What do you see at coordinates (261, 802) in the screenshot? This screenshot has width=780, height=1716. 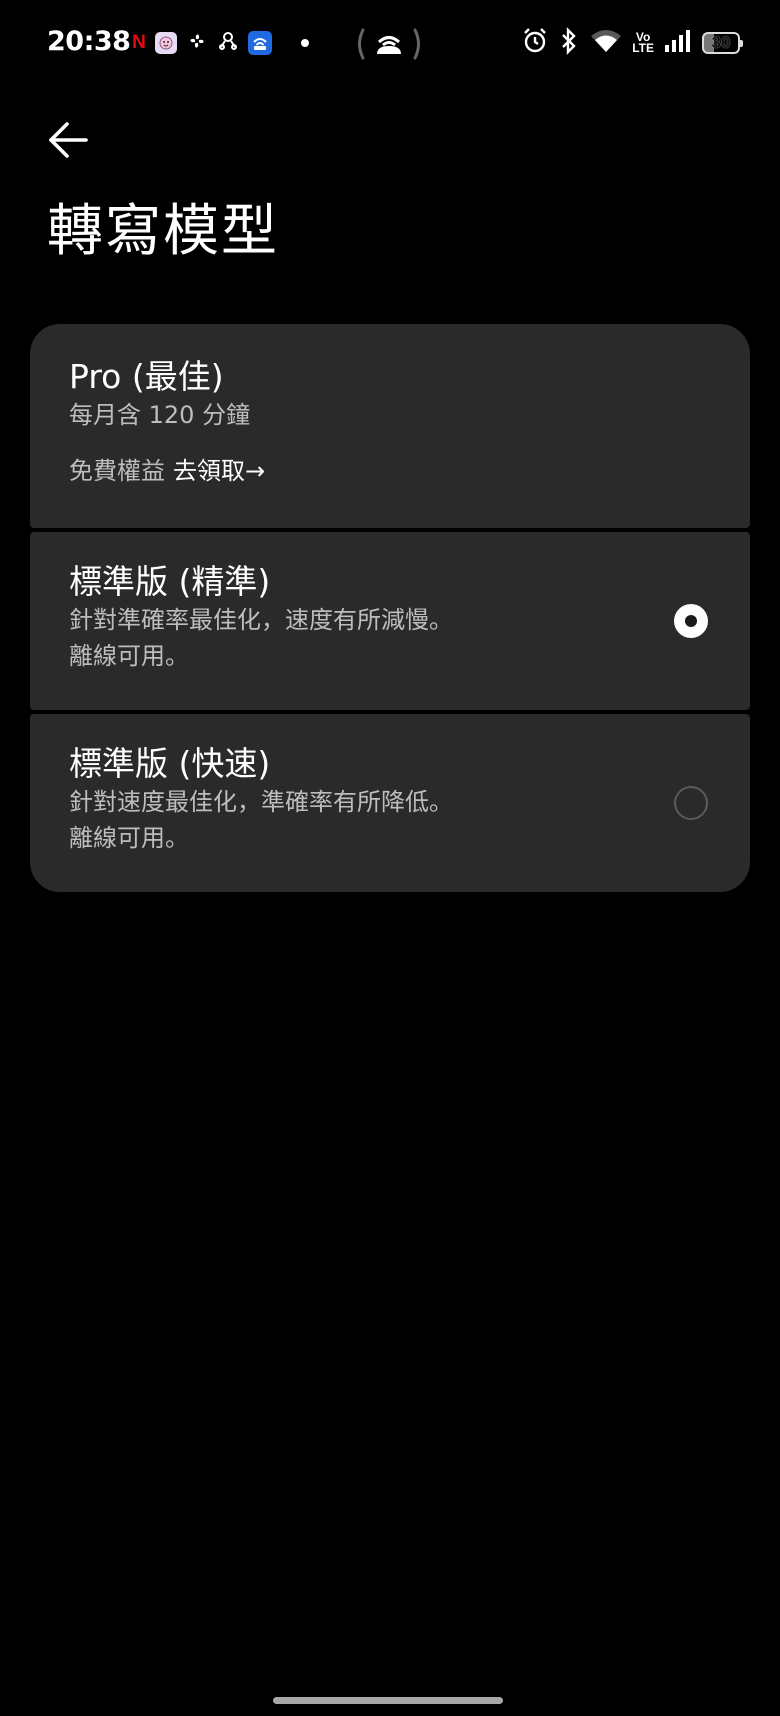 I see `option-fast-description-line1: 針對速度最佳化，準確率有所降低。` at bounding box center [261, 802].